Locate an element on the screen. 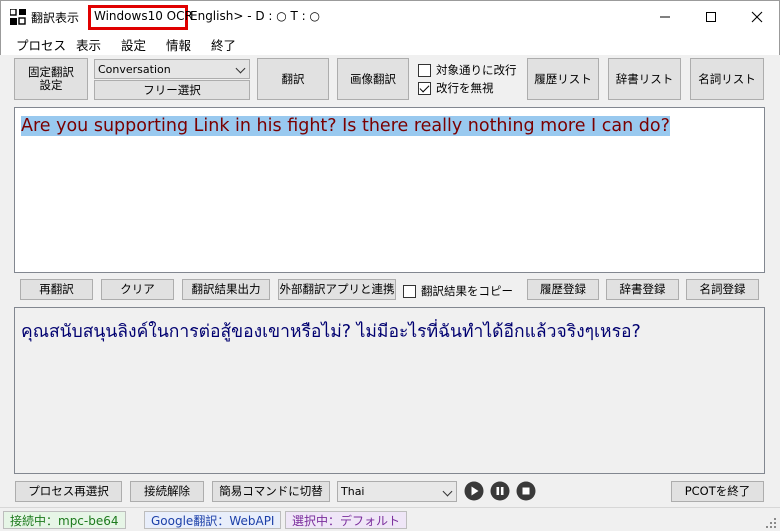 The height and width of the screenshot is (531, 780). noun-list-button: 名詞リスト is located at coordinates (727, 79).